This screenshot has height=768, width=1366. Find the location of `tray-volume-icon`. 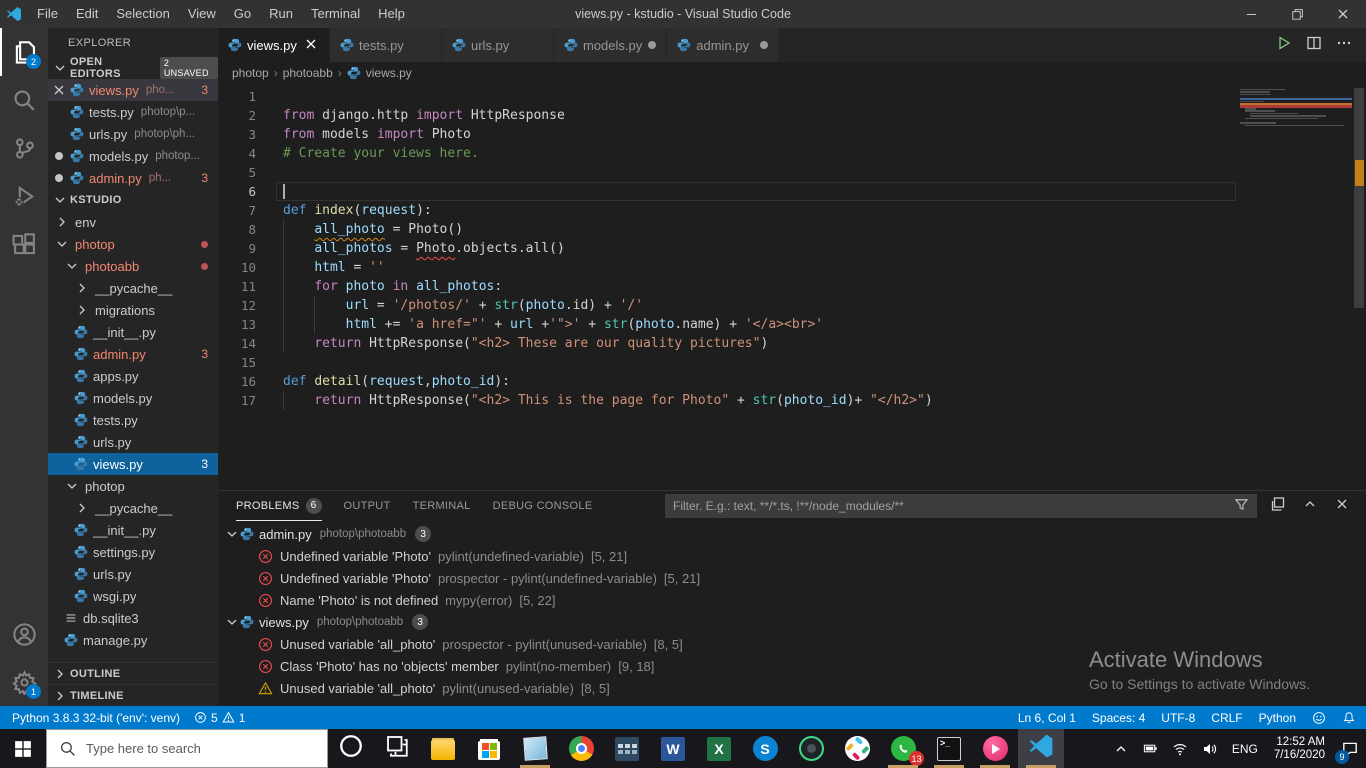

tray-volume-icon is located at coordinates (1210, 748).